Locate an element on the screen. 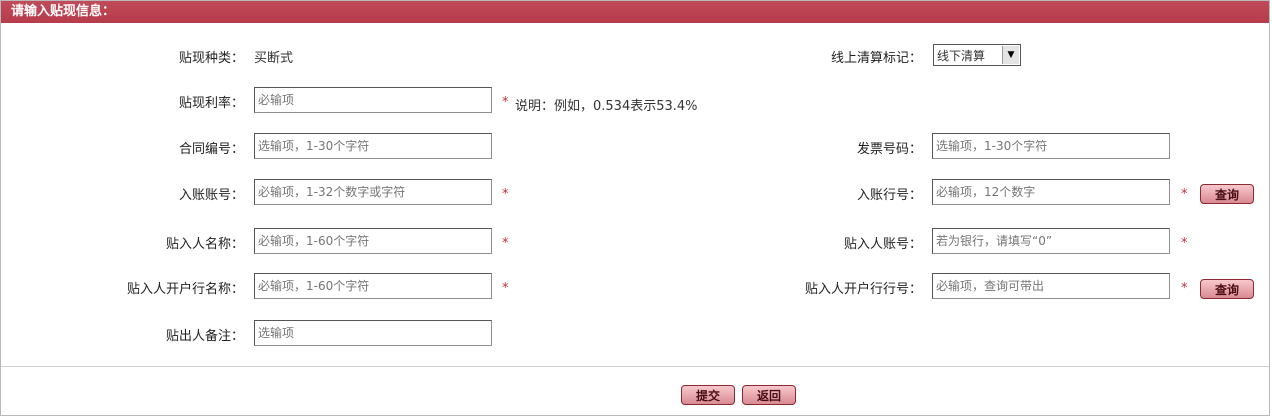 Image resolution: width=1272 pixels, height=418 pixels. inbound-account-input is located at coordinates (373, 192).